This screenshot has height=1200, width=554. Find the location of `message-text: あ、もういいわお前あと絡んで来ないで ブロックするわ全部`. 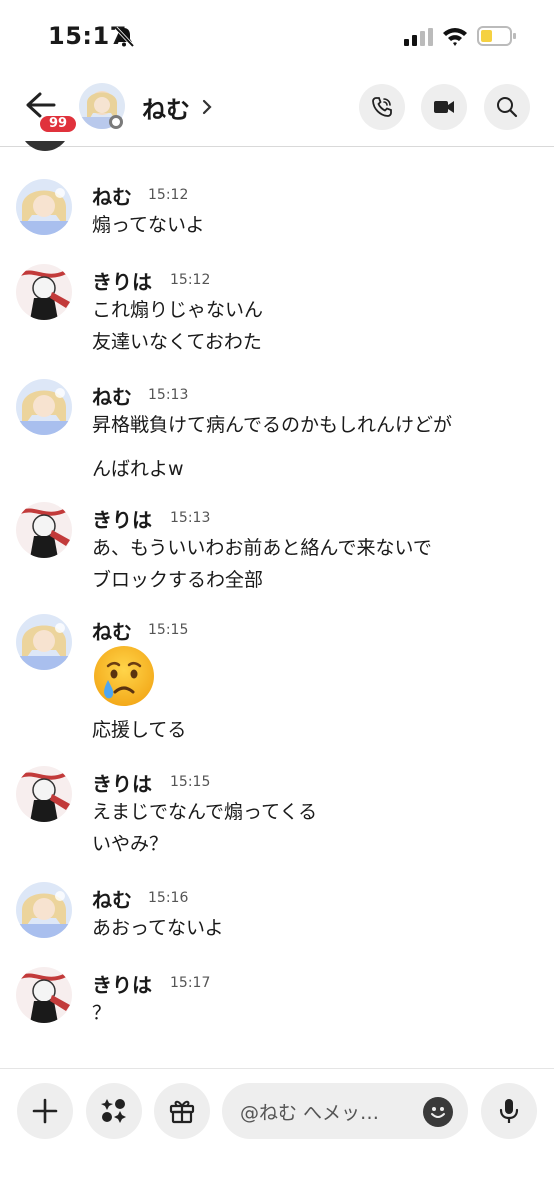

message-text: あ、もういいわお前あと絡んで来ないで ブロックするわ全部 is located at coordinates (262, 564).